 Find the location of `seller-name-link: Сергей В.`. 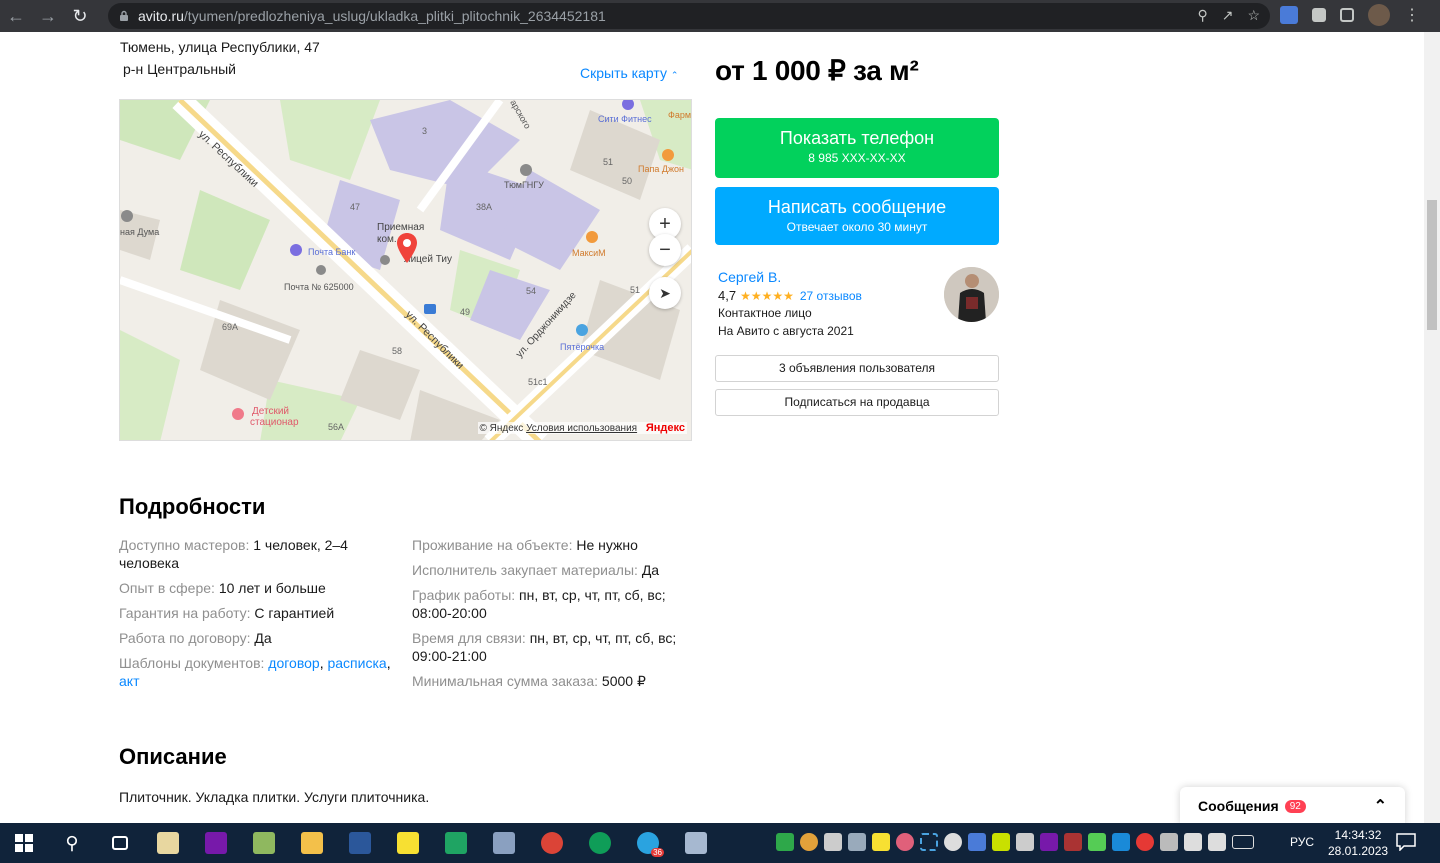

seller-name-link: Сергей В. is located at coordinates (749, 277).